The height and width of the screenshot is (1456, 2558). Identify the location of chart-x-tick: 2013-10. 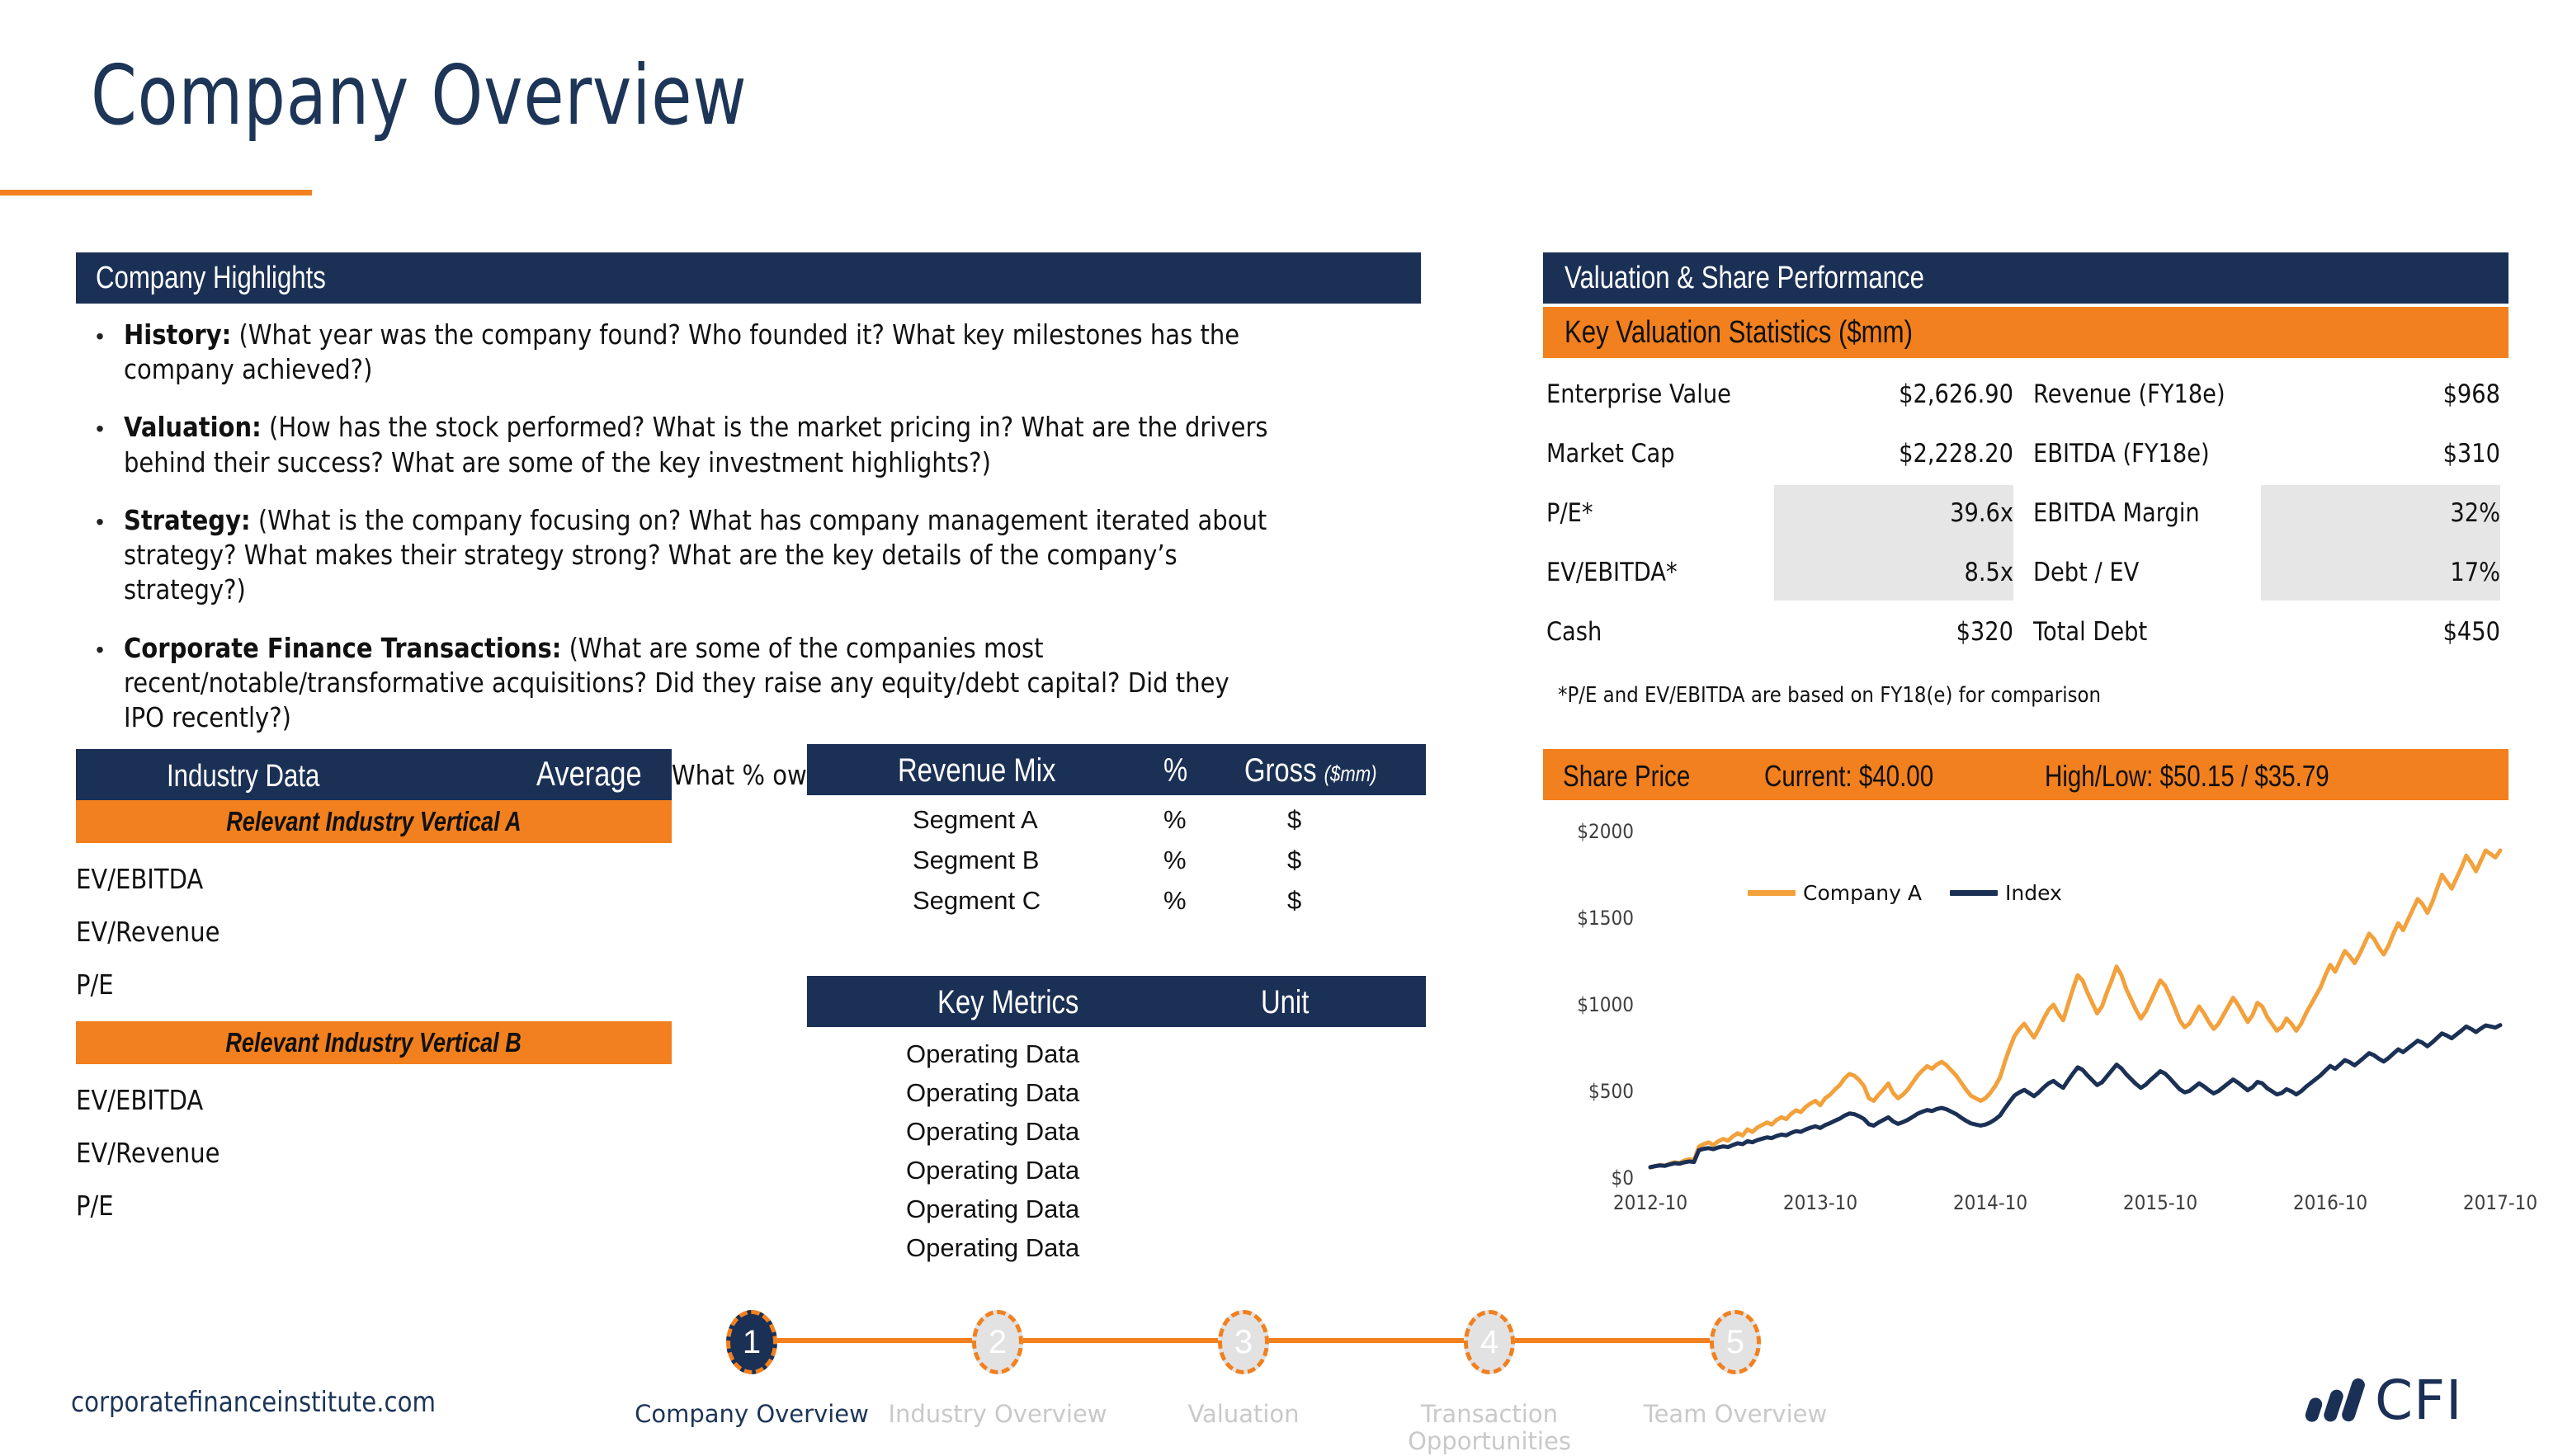
(1821, 1202).